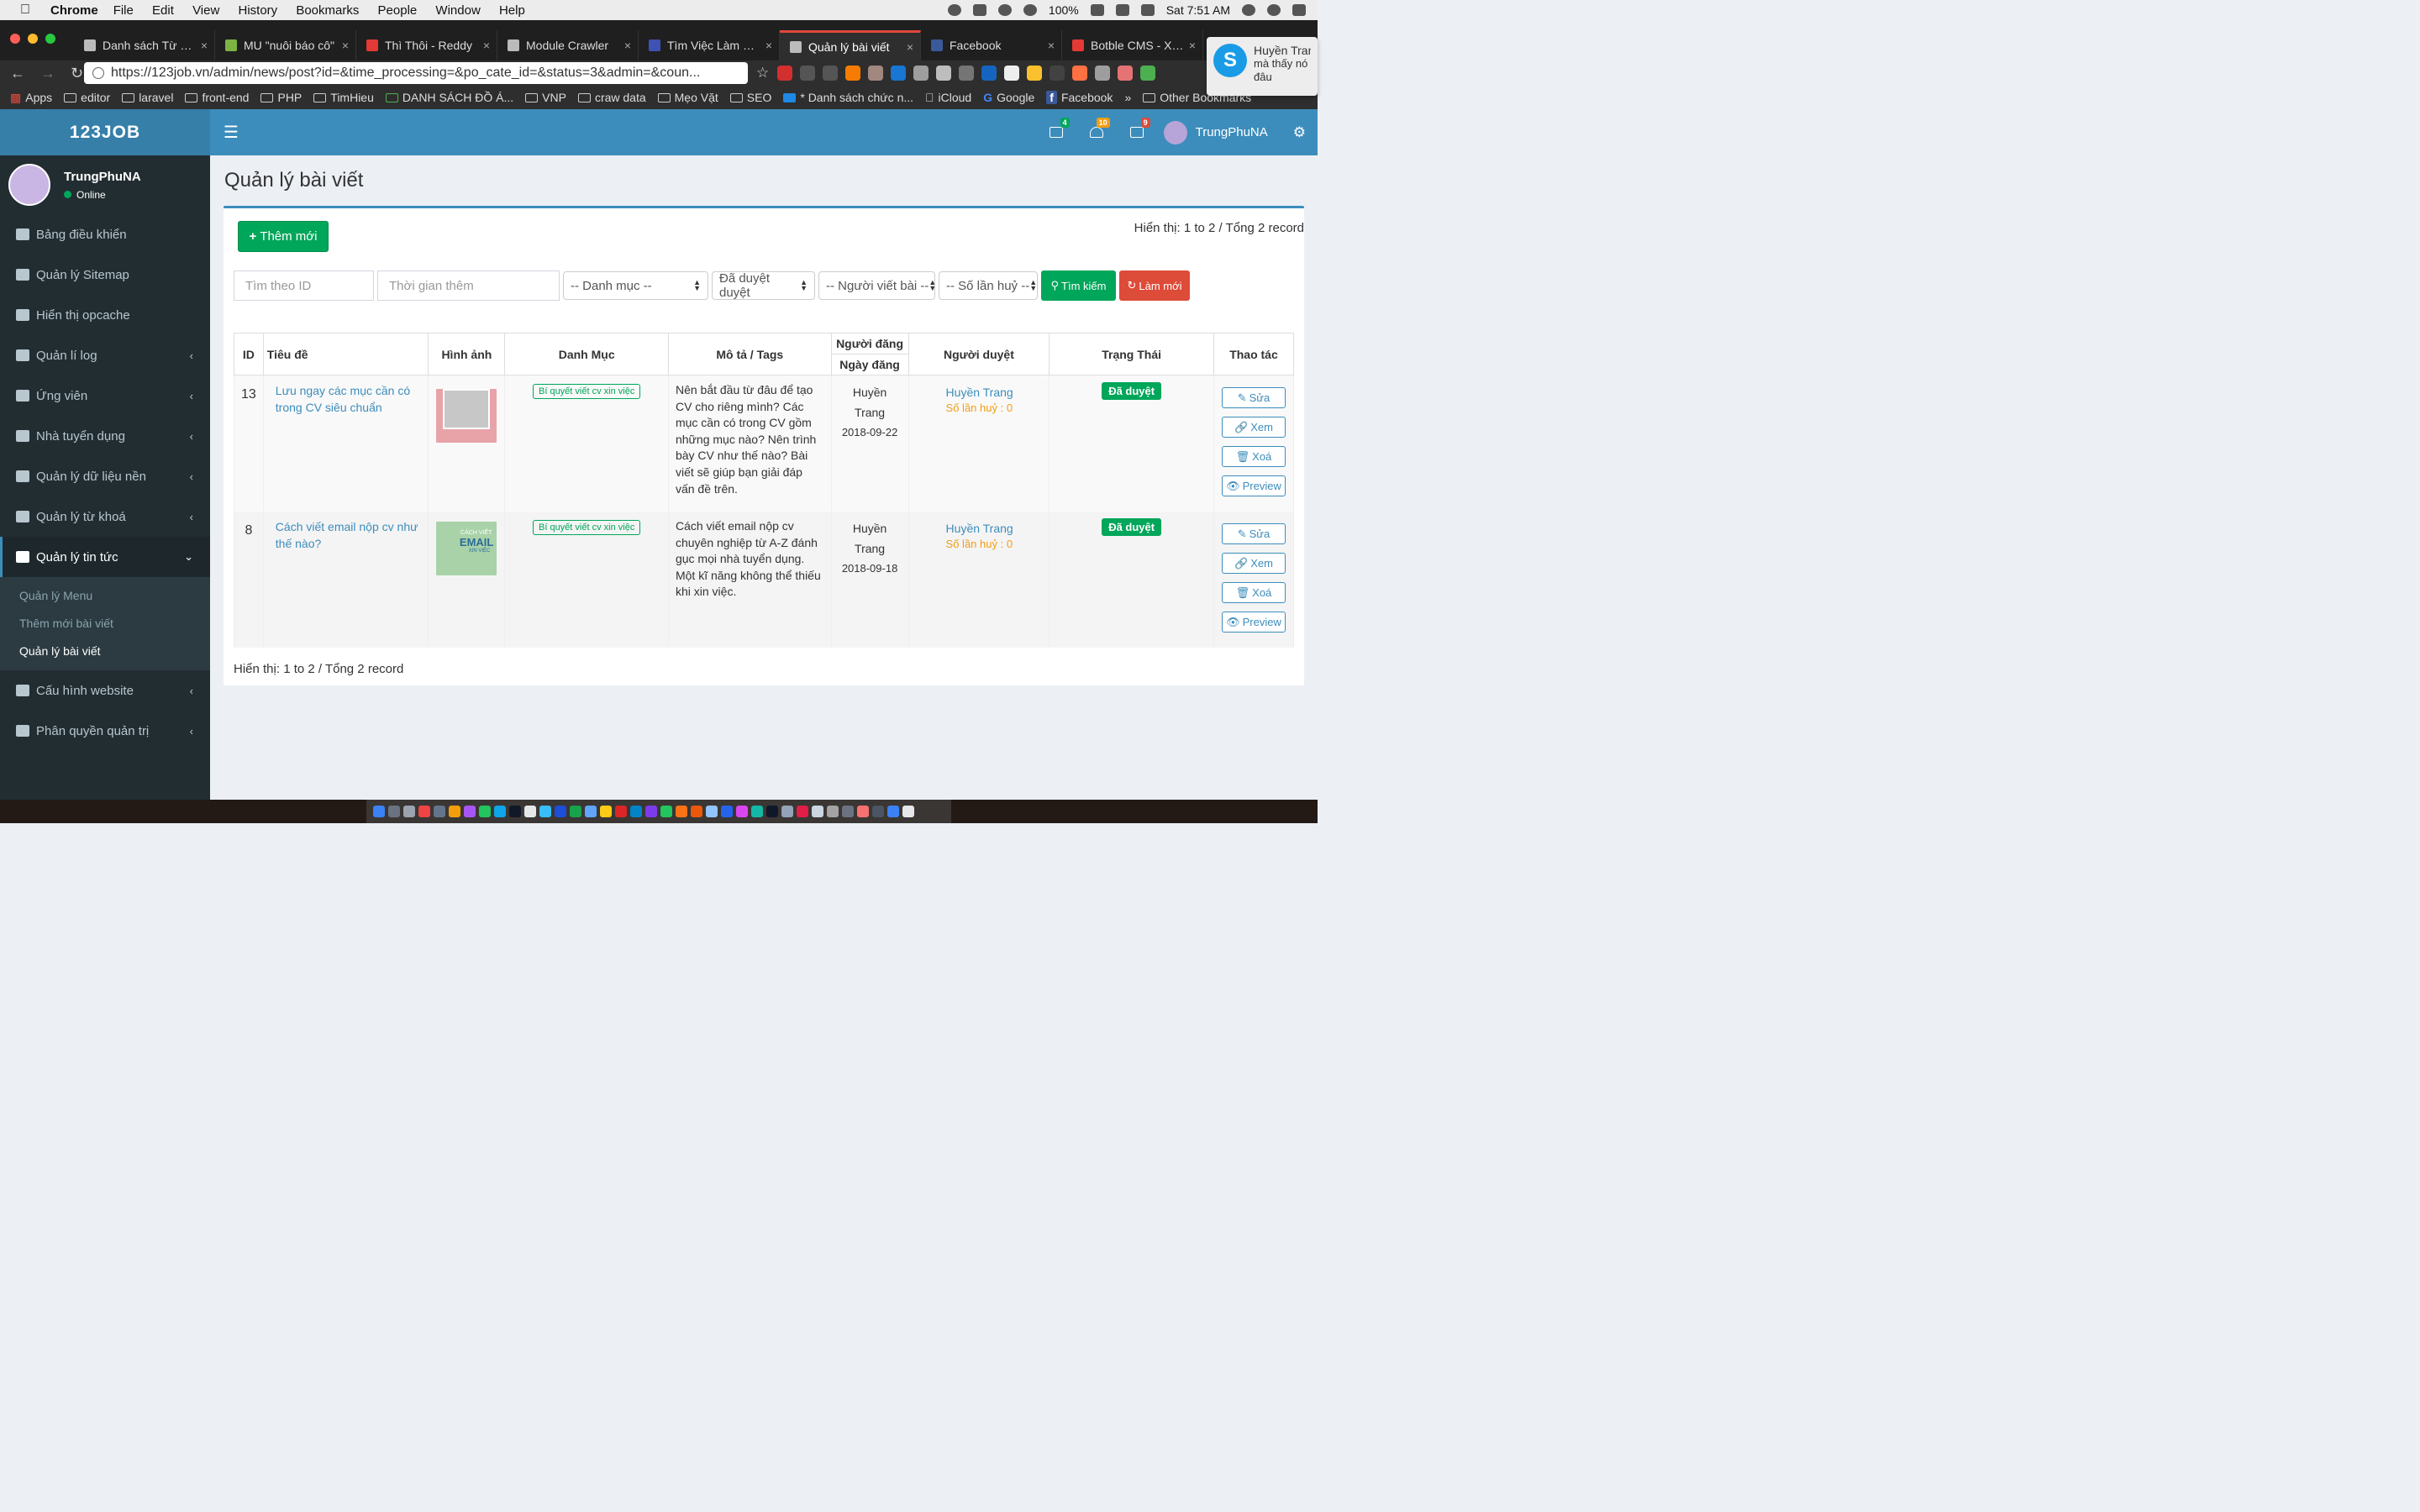 The image size is (2420, 1512). Describe the element at coordinates (147, 97) in the screenshot. I see `bookmark-folder: laravel` at that location.